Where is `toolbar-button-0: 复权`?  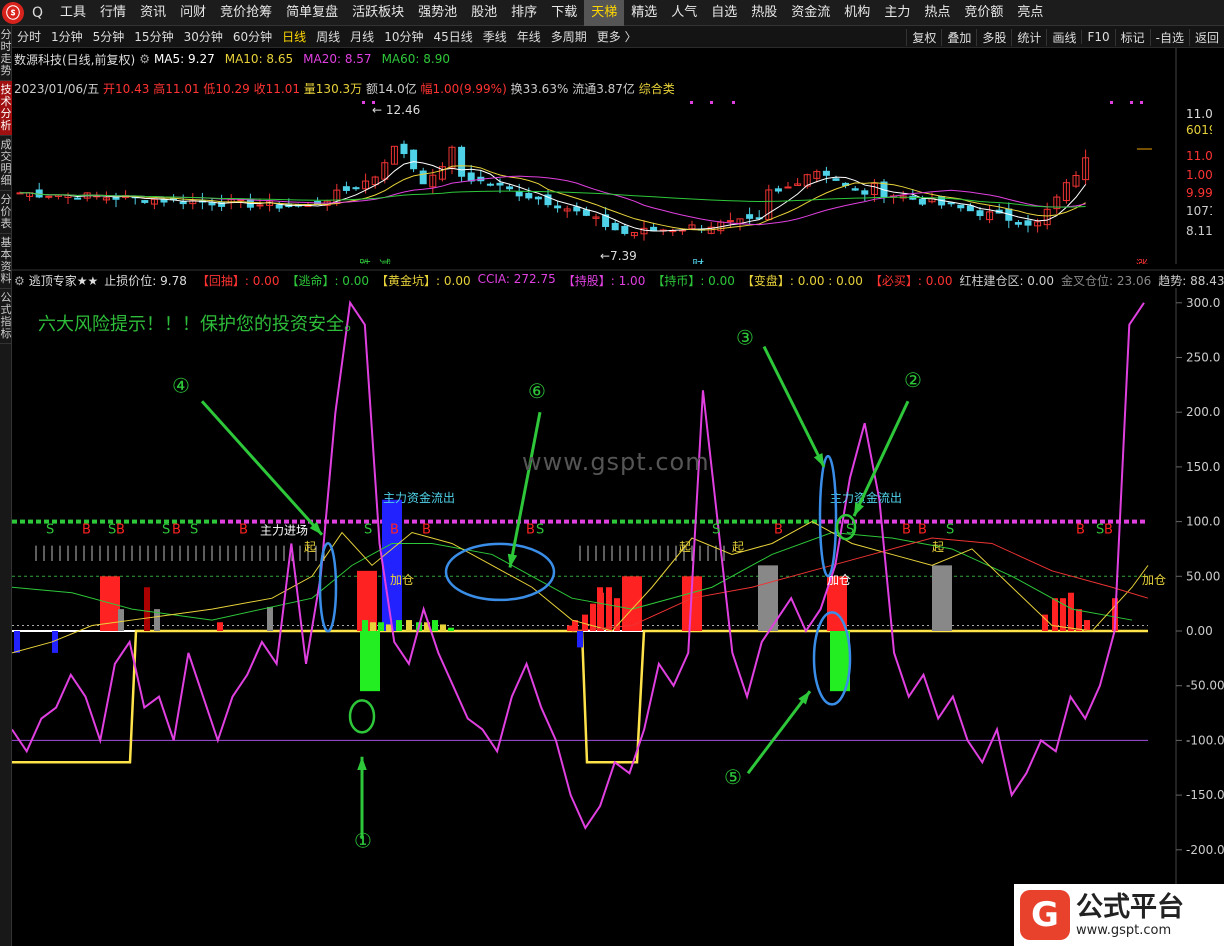
toolbar-button-0: 复权 is located at coordinates (923, 37).